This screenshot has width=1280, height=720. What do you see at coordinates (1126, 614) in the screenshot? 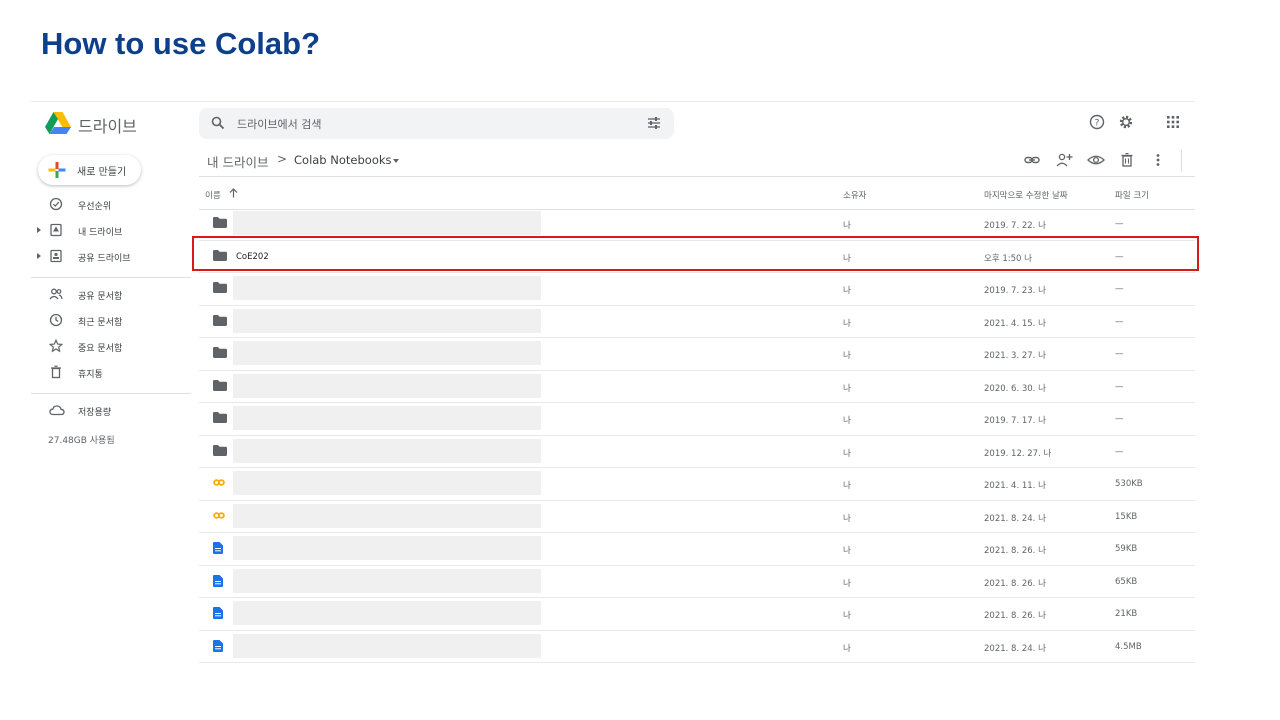
I see `file-size: 21KB` at bounding box center [1126, 614].